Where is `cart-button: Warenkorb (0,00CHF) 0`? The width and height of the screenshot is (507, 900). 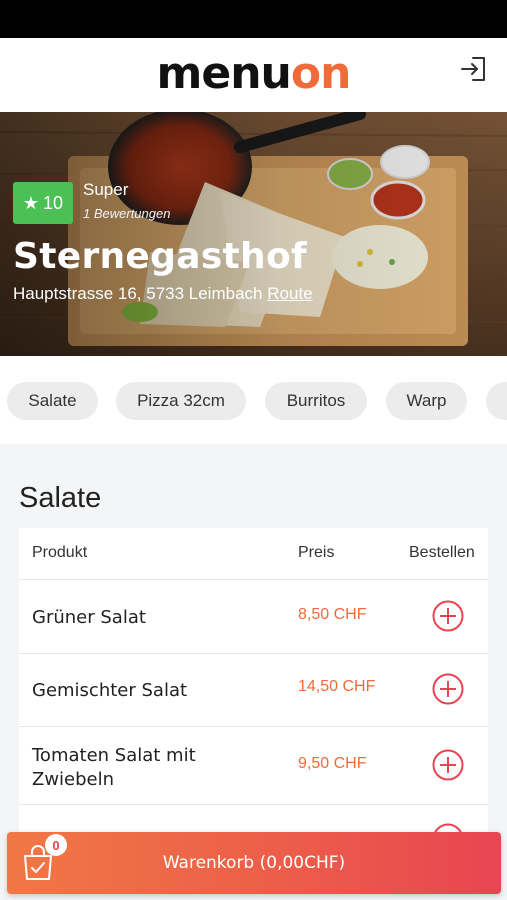
cart-button: Warenkorb (0,00CHF) 0 is located at coordinates (254, 863).